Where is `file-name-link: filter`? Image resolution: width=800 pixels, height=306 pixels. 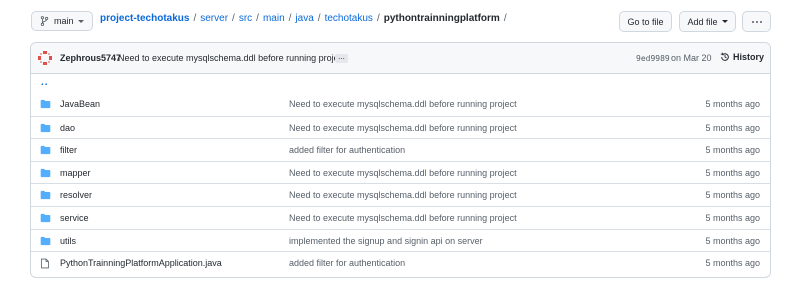 file-name-link: filter is located at coordinates (68, 150).